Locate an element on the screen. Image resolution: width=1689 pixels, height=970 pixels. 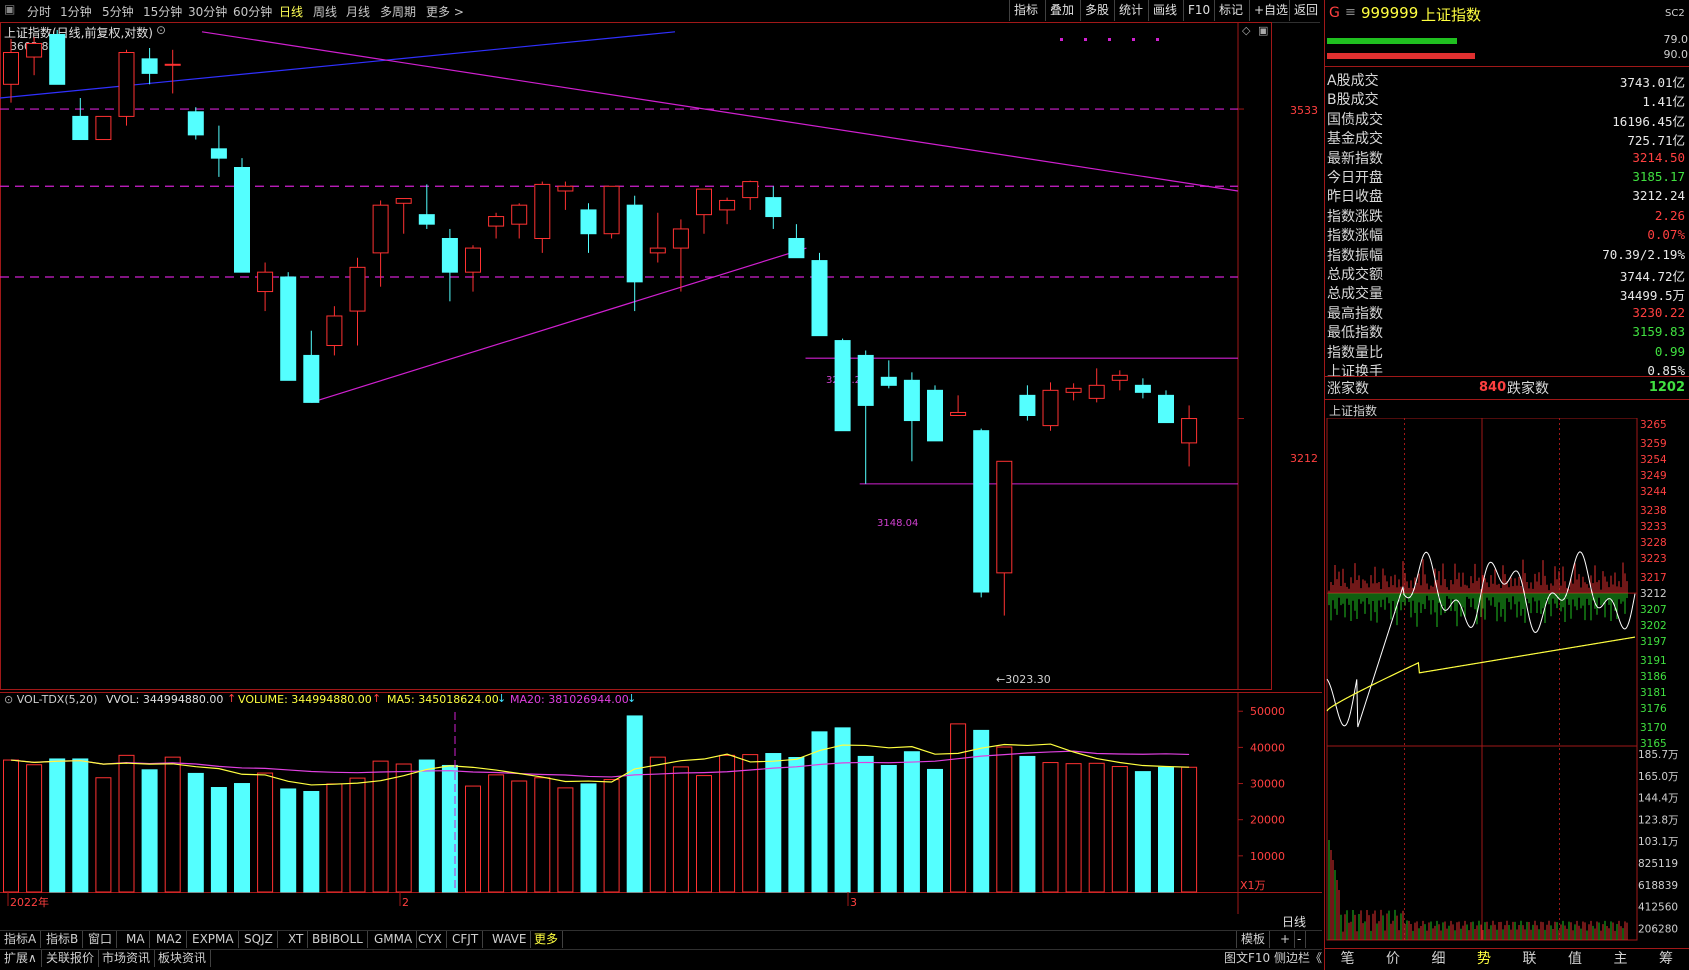
period-tab-5min: 5分钟 is located at coordinates (118, 11).